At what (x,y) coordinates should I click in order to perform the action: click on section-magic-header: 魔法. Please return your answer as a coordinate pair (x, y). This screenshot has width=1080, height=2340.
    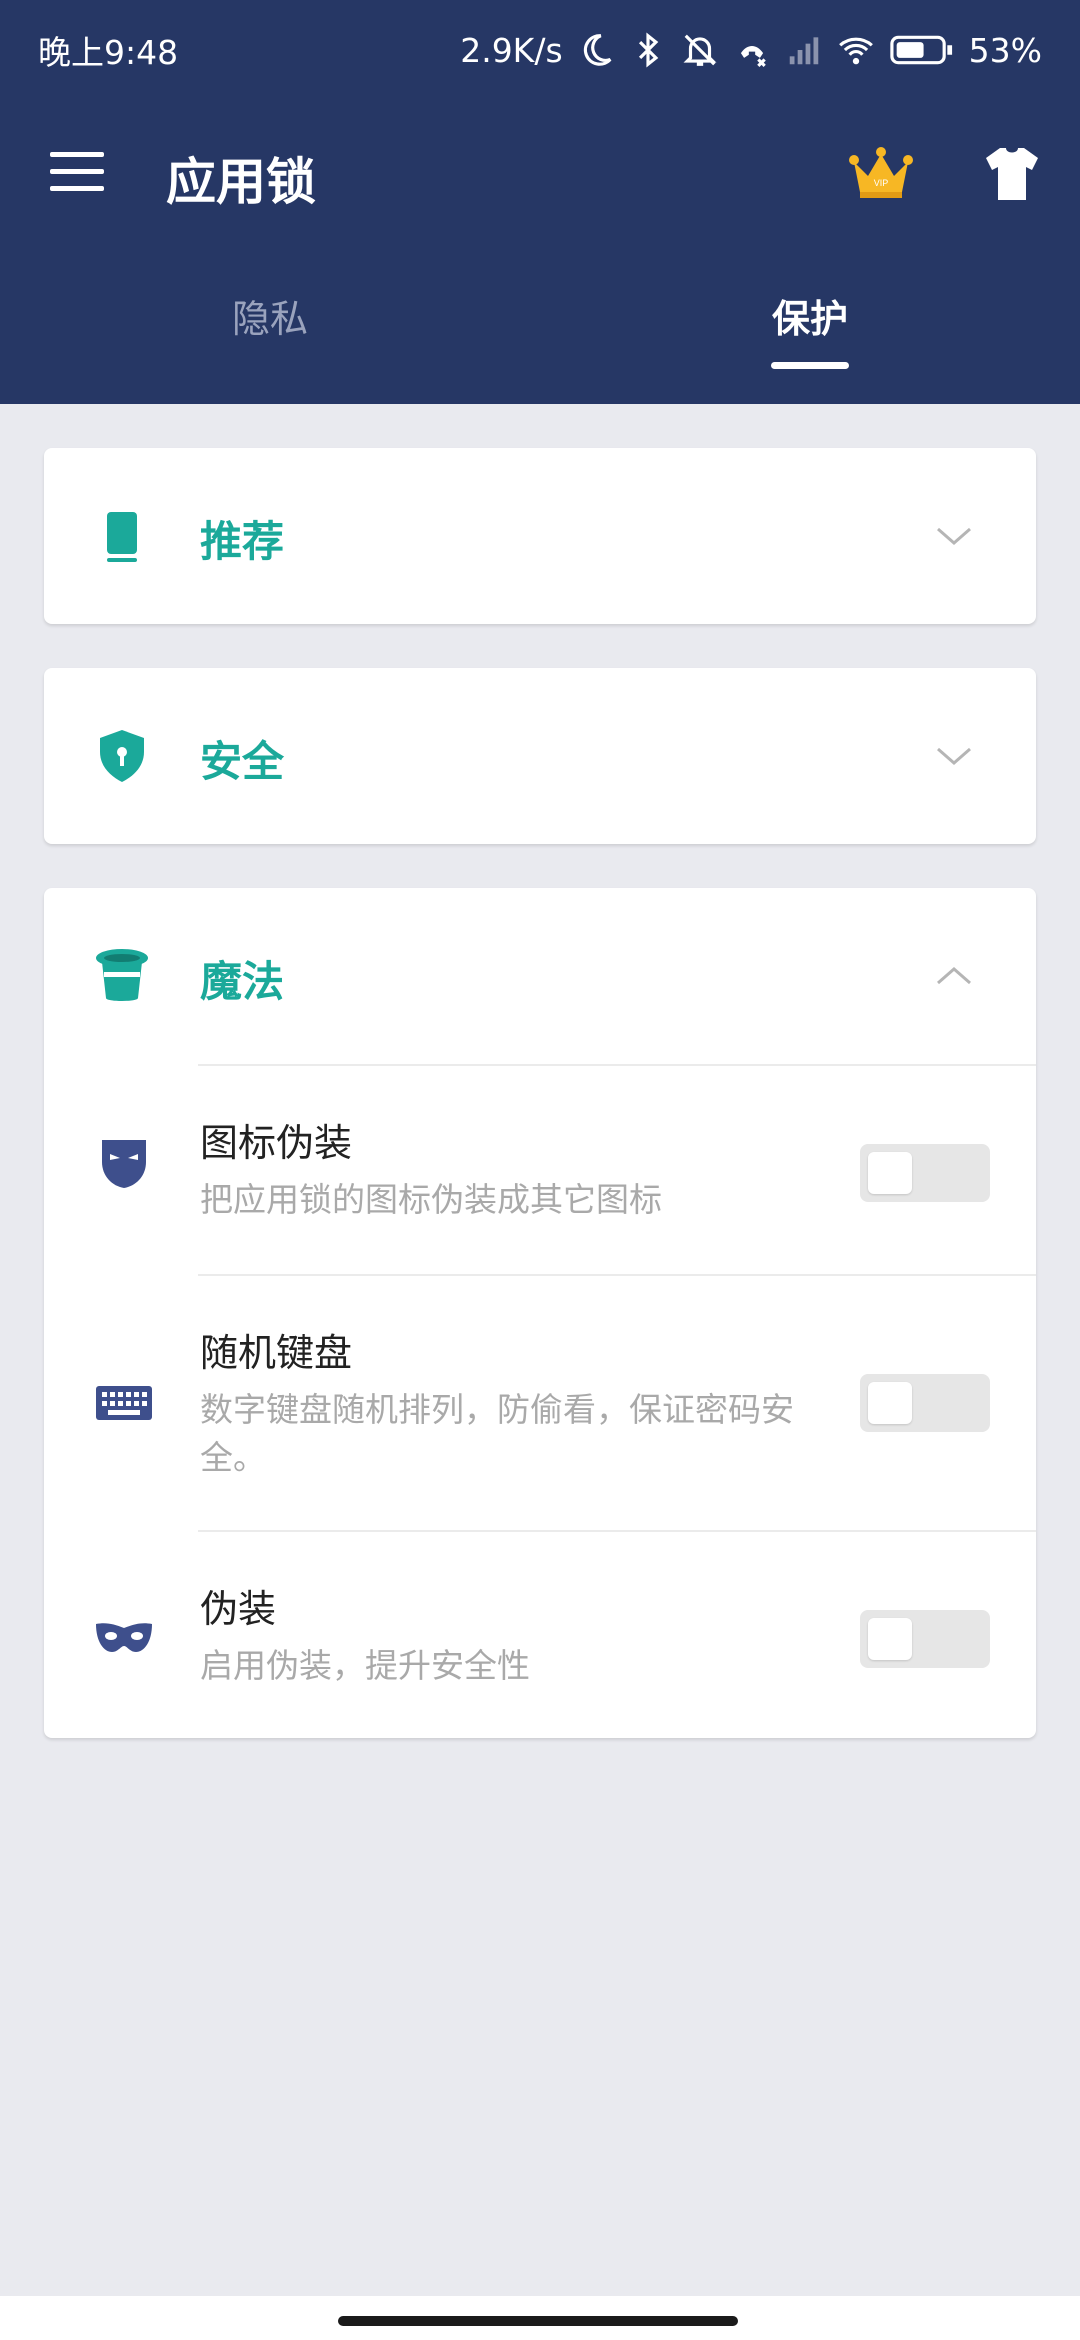
    Looking at the image, I should click on (540, 976).